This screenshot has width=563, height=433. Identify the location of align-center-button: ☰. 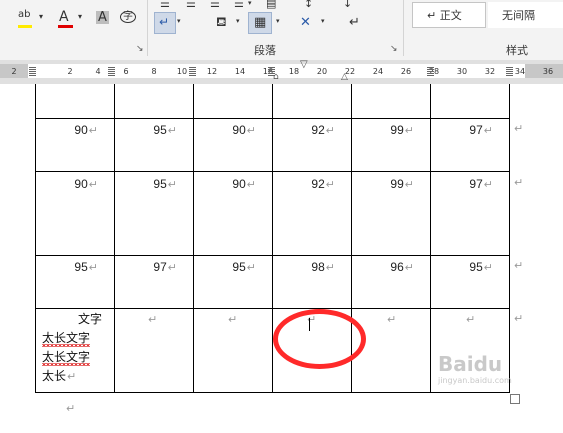
(192, 5).